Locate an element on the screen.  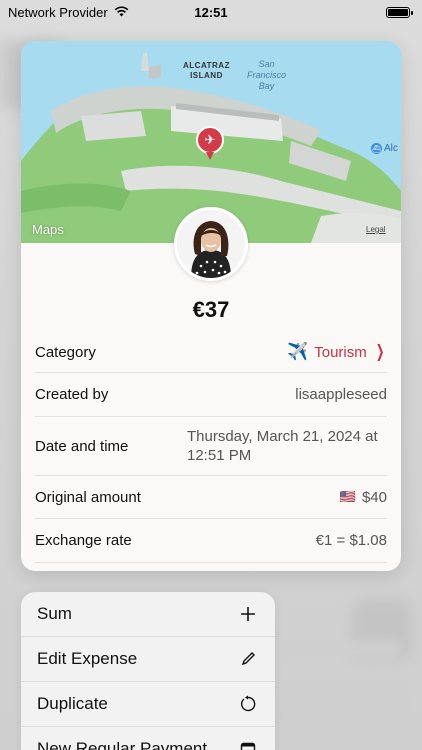
created-by-row: Created by lisaappleseed is located at coordinates (211, 395).